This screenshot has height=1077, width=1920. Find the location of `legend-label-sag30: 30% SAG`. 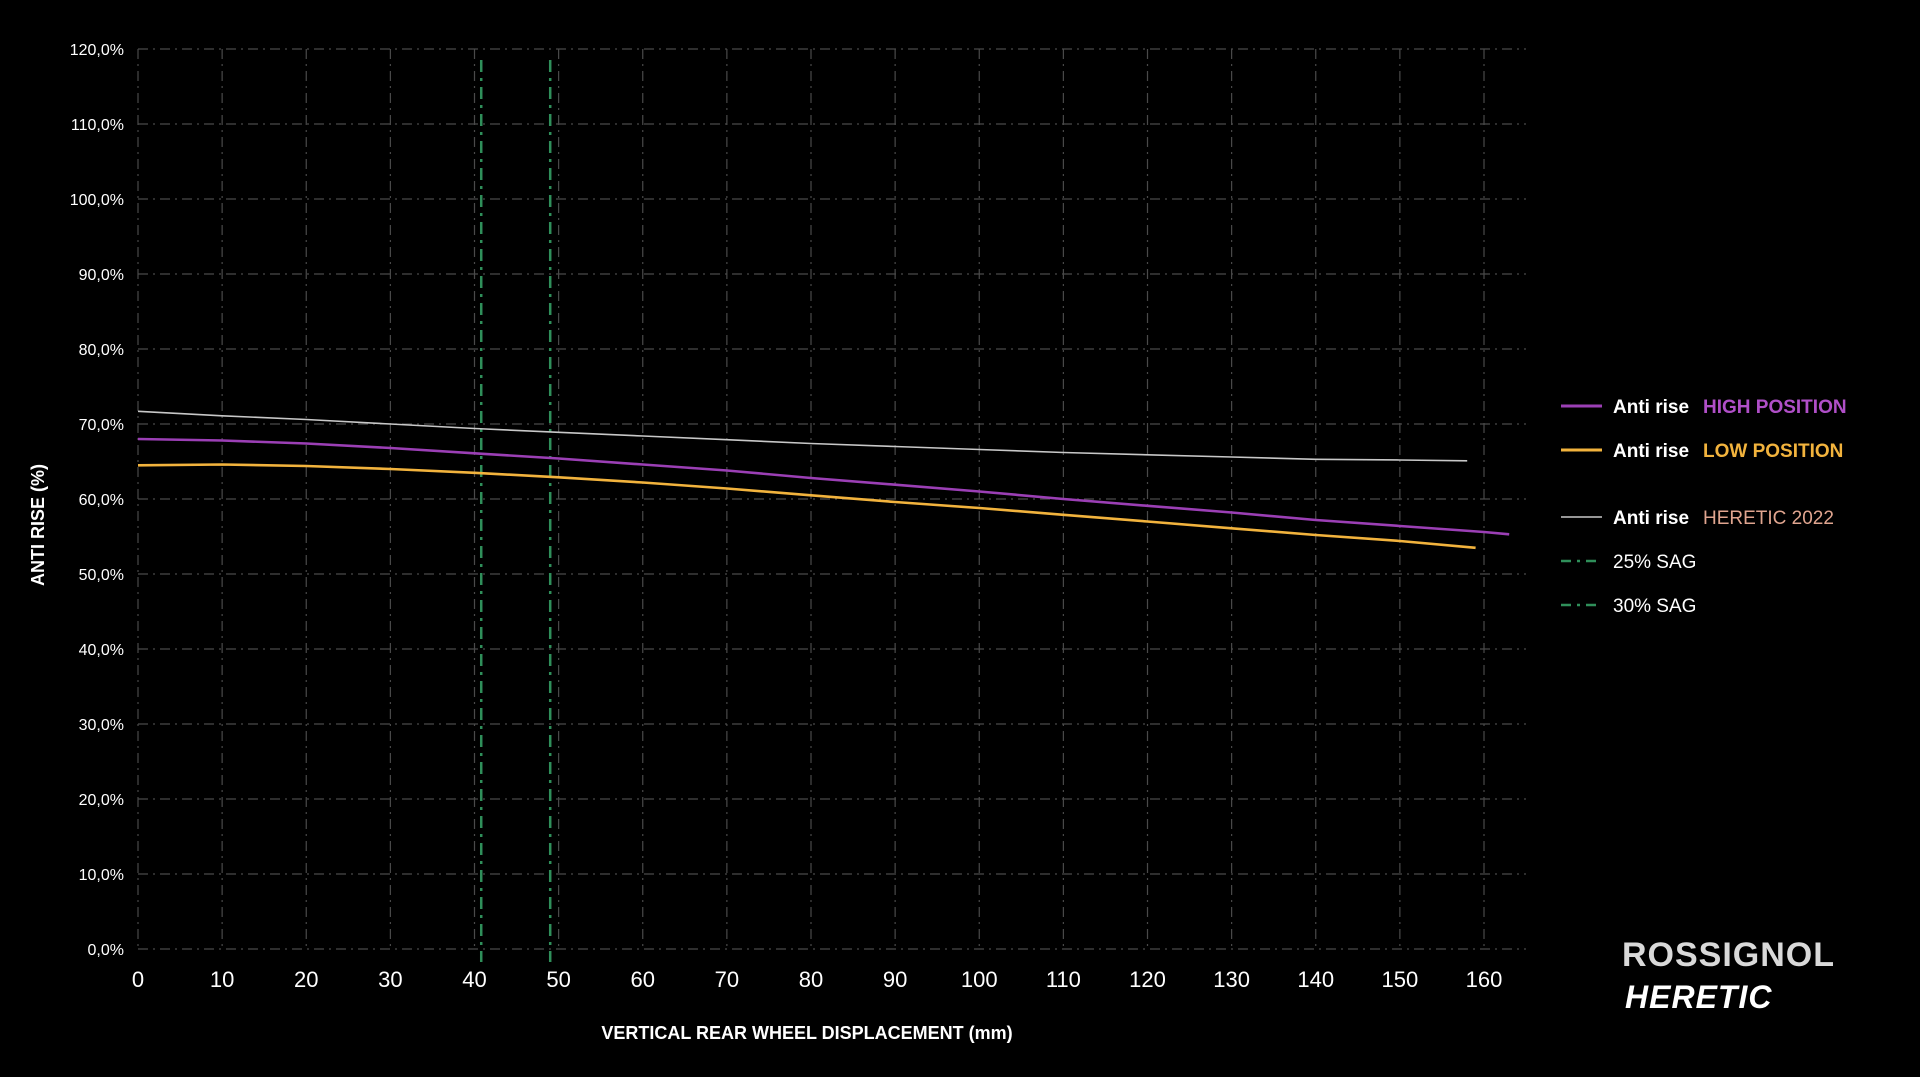

legend-label-sag30: 30% SAG is located at coordinates (1654, 606).